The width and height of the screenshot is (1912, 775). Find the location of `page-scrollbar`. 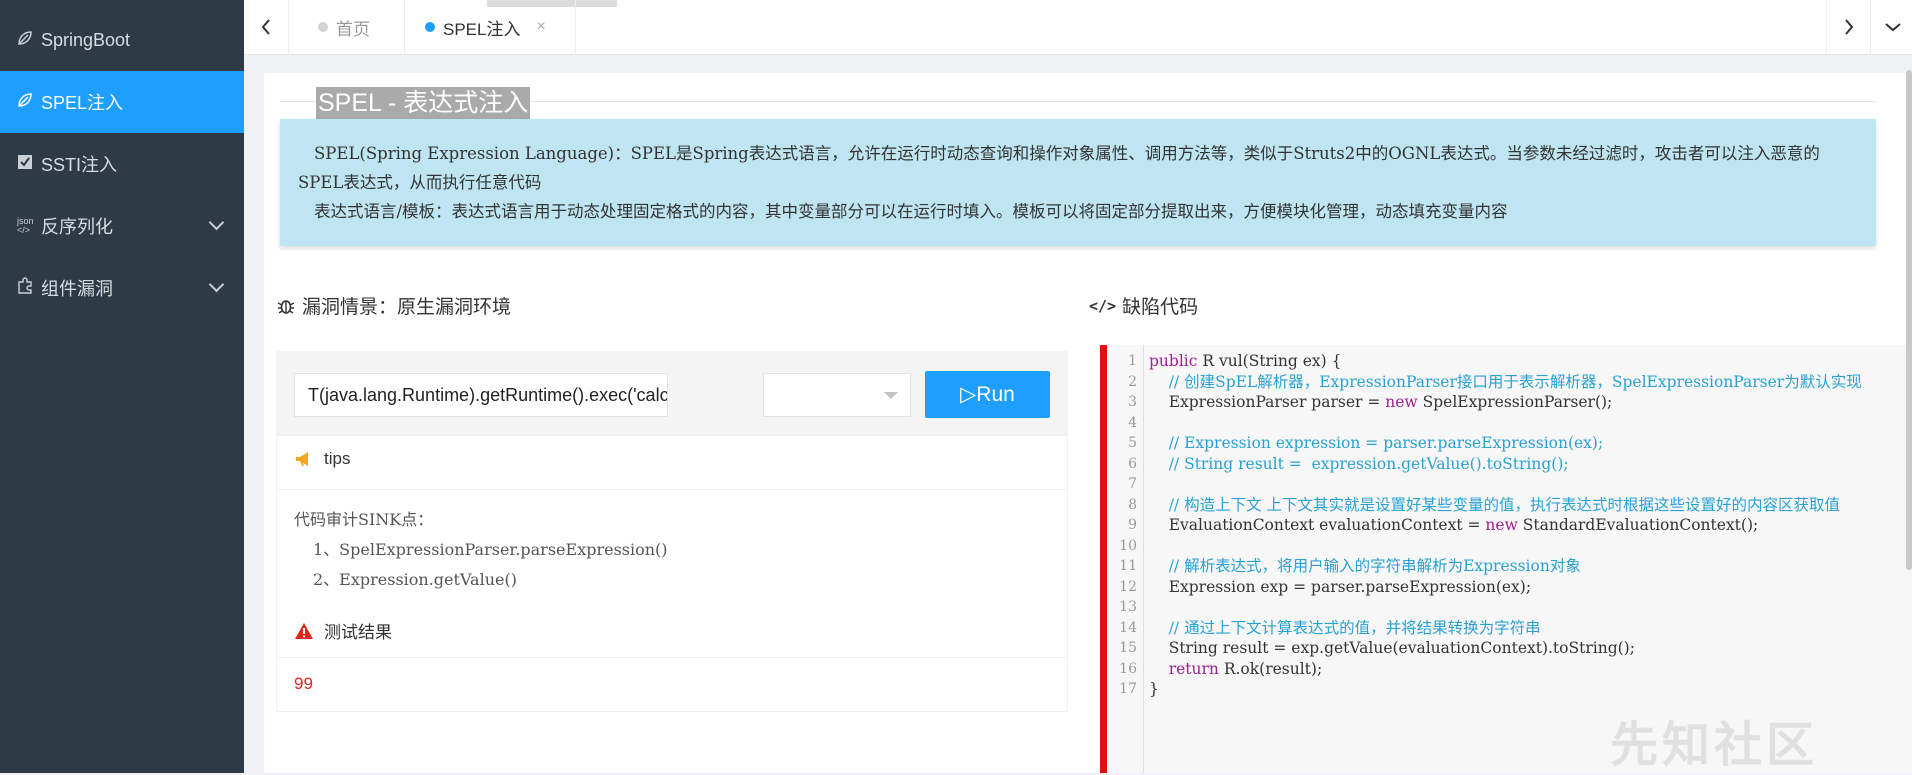

page-scrollbar is located at coordinates (1909, 320).